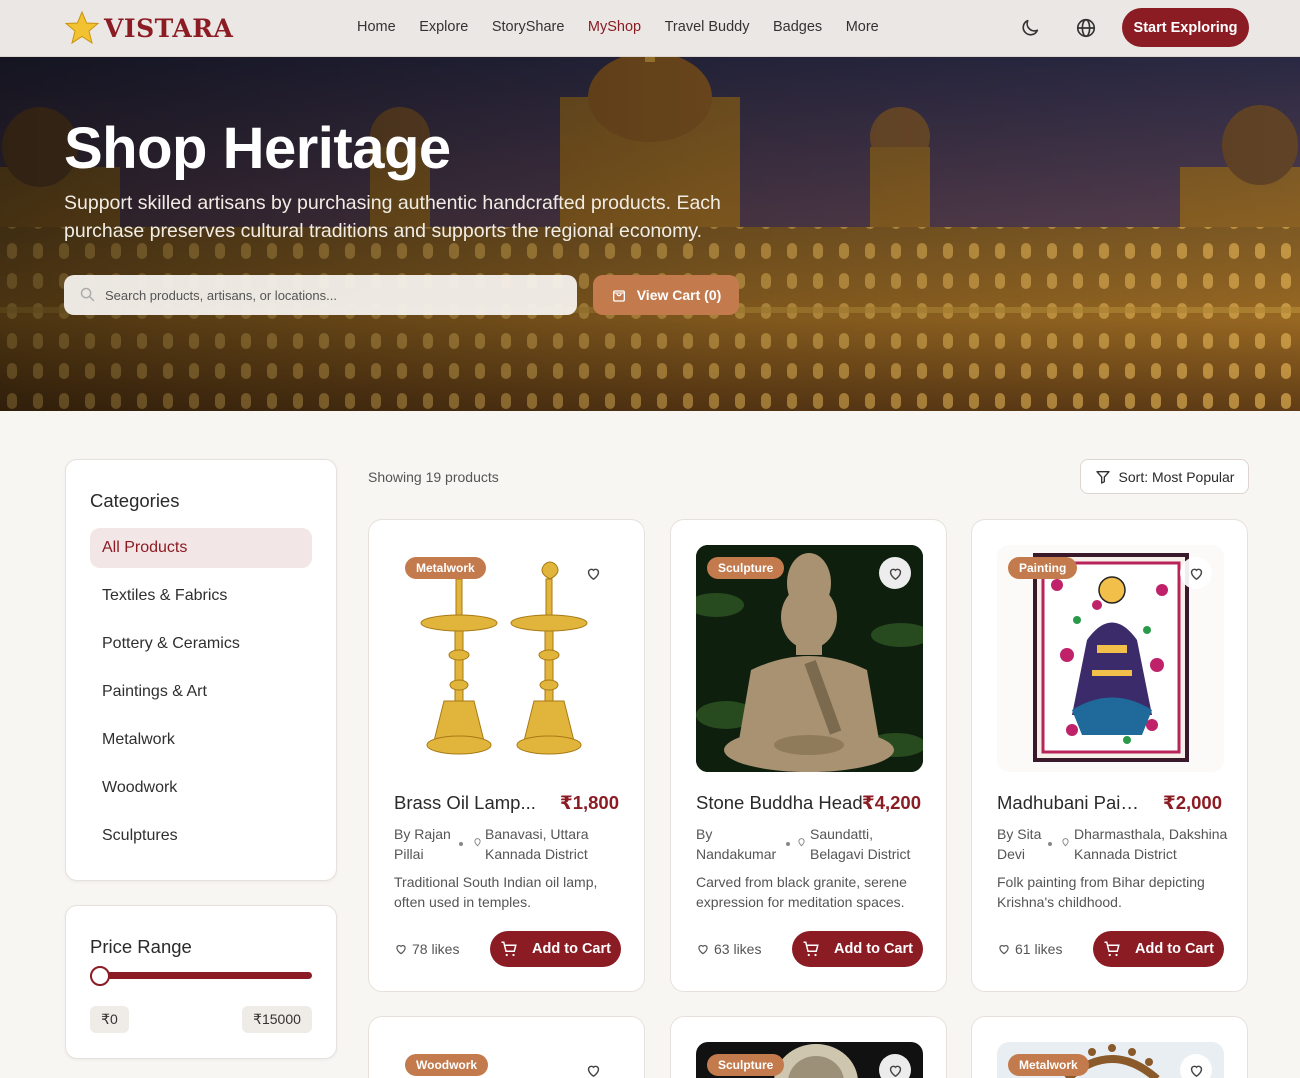 This screenshot has width=1300, height=1078. Describe the element at coordinates (135, 500) in the screenshot. I see `categories-title: Categories` at that location.